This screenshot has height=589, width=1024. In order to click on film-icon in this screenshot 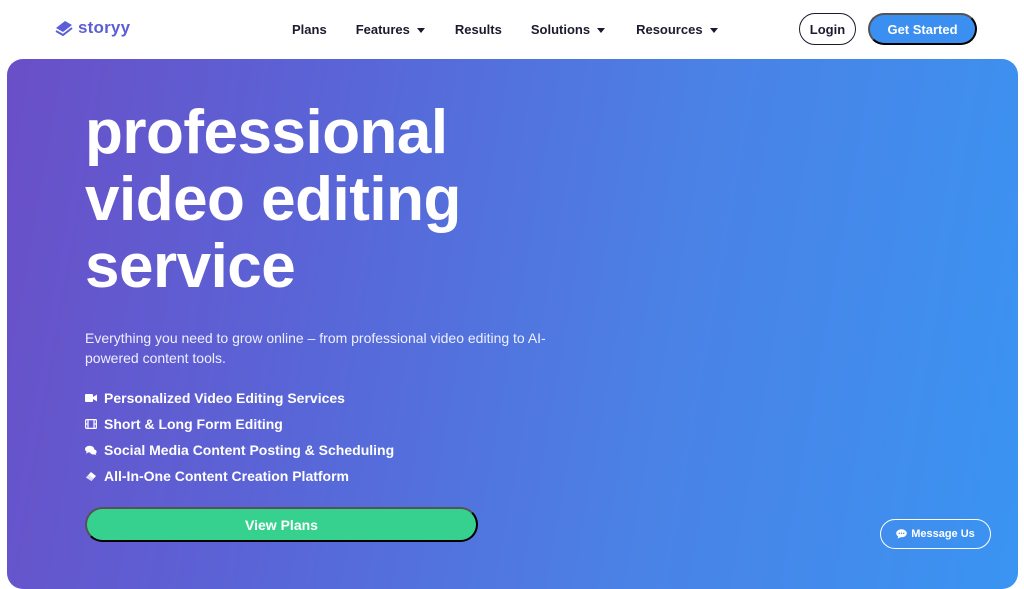, I will do `click(91, 424)`.